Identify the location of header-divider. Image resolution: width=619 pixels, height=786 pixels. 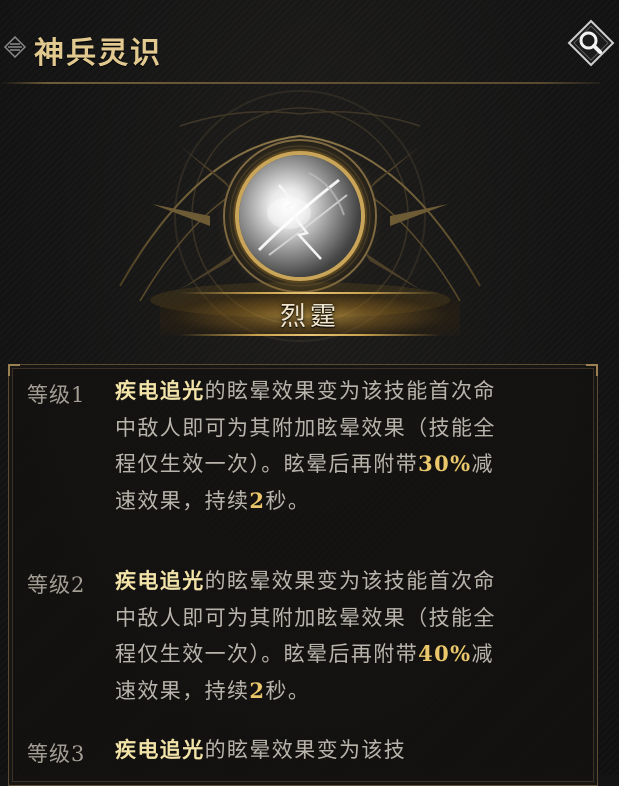
(300, 83).